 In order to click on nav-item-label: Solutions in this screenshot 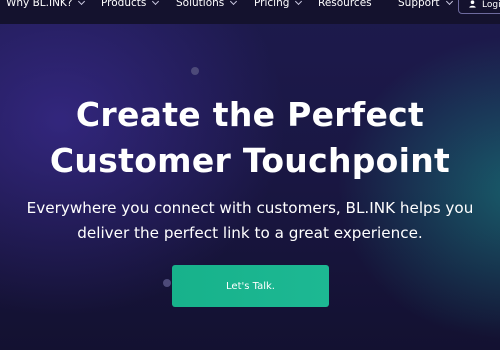, I will do `click(200, 4)`.